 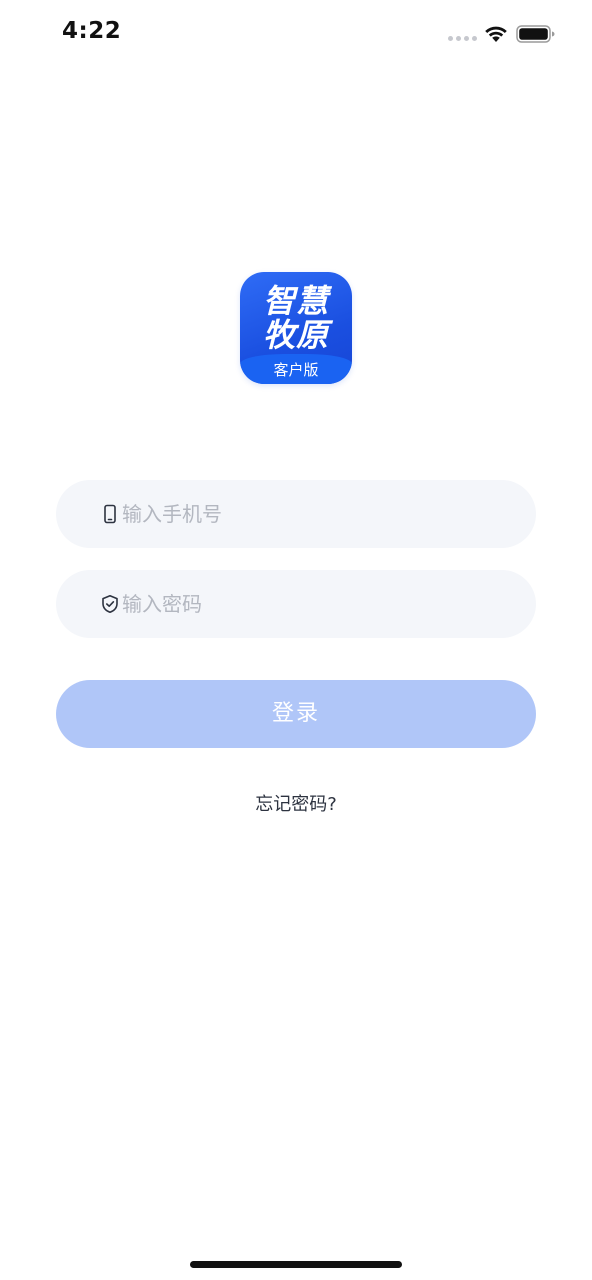 What do you see at coordinates (110, 604) in the screenshot?
I see `shield-check-icon` at bounding box center [110, 604].